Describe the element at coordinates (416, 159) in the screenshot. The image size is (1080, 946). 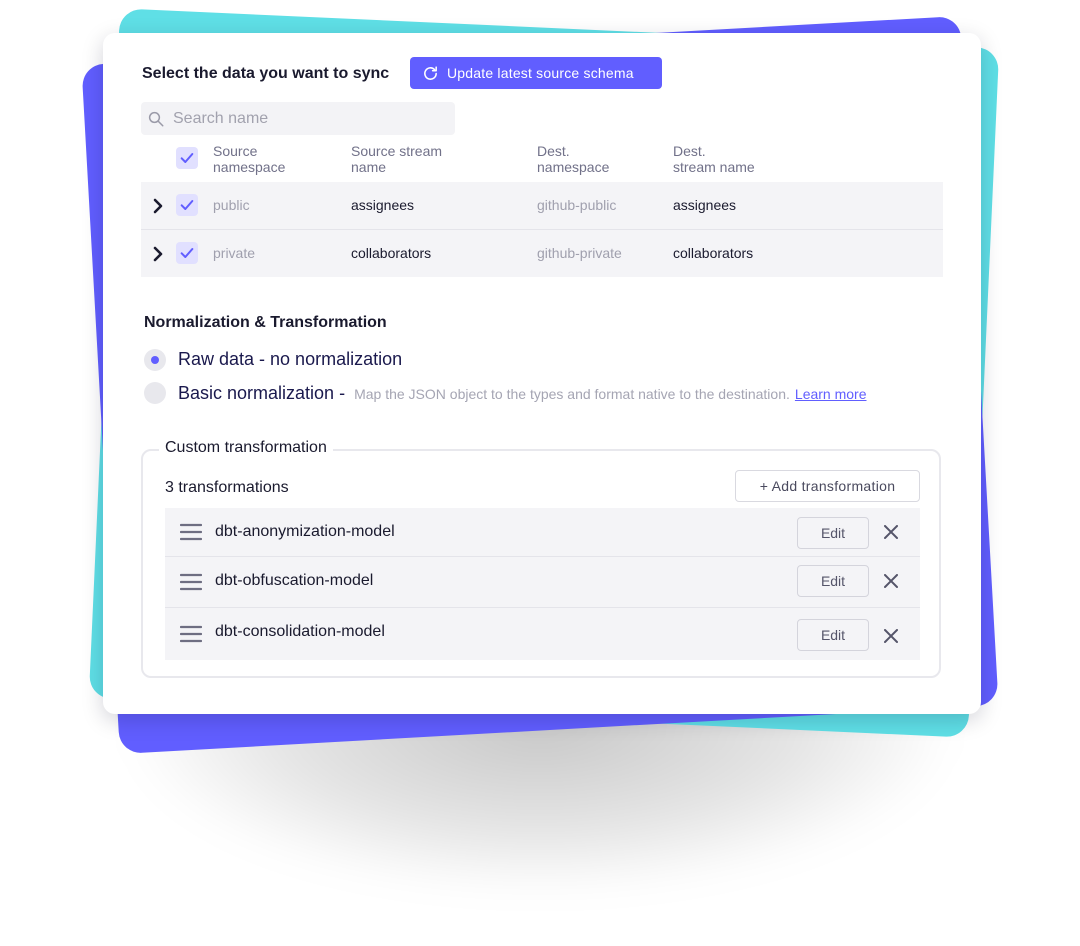
I see `header-source-stream-name: Source stream name` at that location.